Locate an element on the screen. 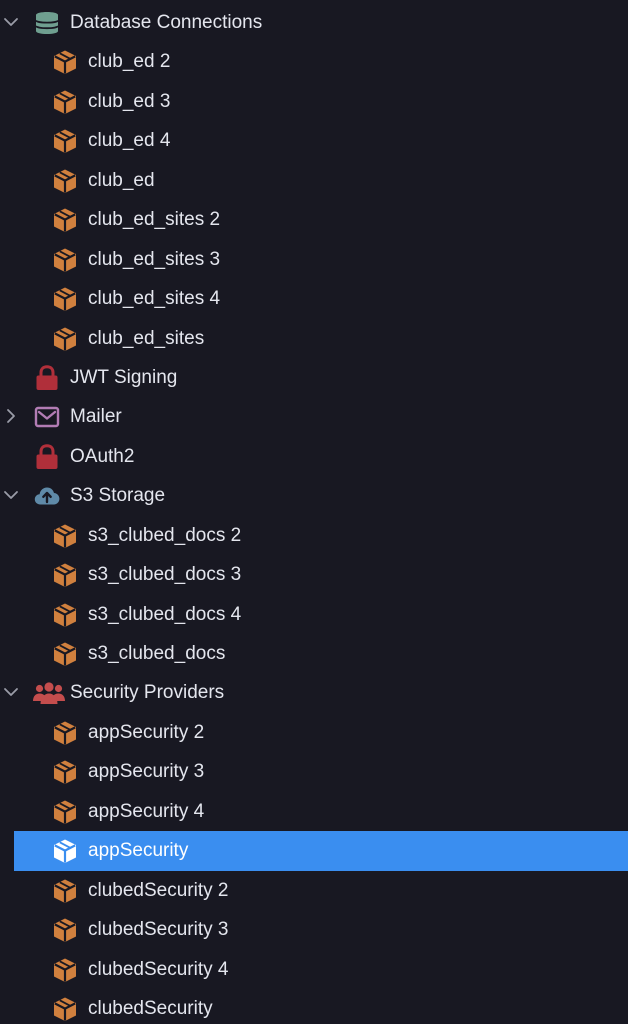 The height and width of the screenshot is (1024, 628). tree-item-club-ed-4: club_ed 4 is located at coordinates (314, 140).